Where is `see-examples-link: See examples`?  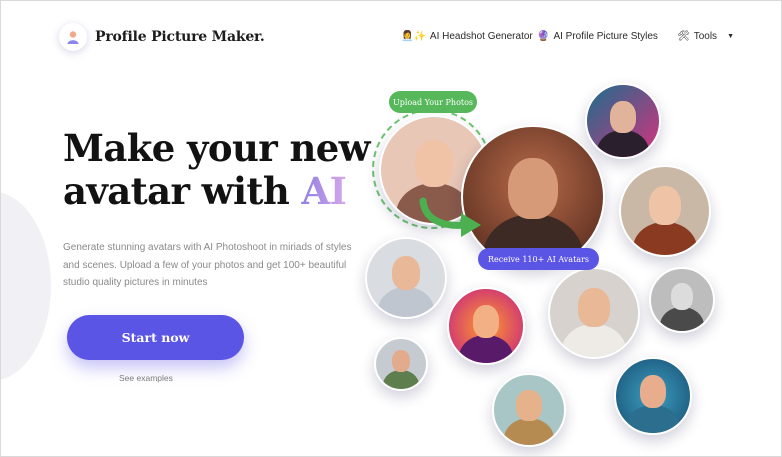 see-examples-link: See examples is located at coordinates (146, 378).